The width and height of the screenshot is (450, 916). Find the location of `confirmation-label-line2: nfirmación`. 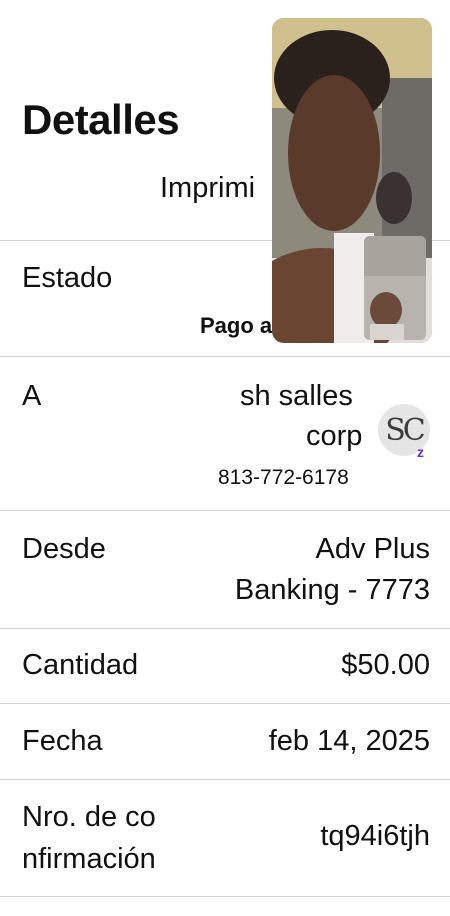

confirmation-label-line2: nfirmación is located at coordinates (89, 859).